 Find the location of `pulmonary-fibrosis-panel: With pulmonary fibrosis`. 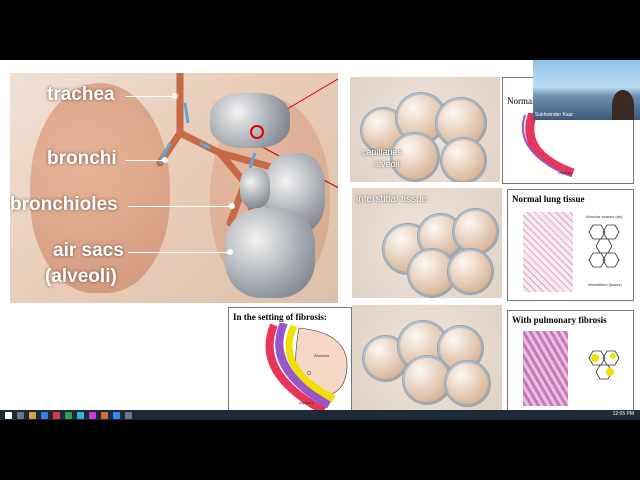

pulmonary-fibrosis-panel: With pulmonary fibrosis is located at coordinates (570, 360).